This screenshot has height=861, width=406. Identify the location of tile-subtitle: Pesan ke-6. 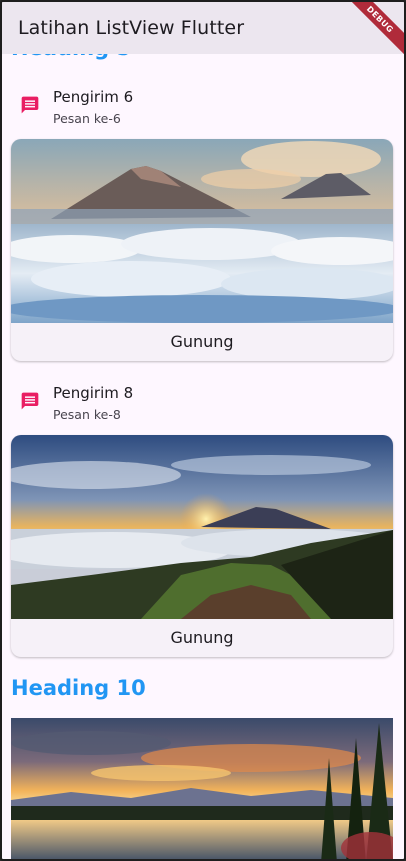
(87, 118).